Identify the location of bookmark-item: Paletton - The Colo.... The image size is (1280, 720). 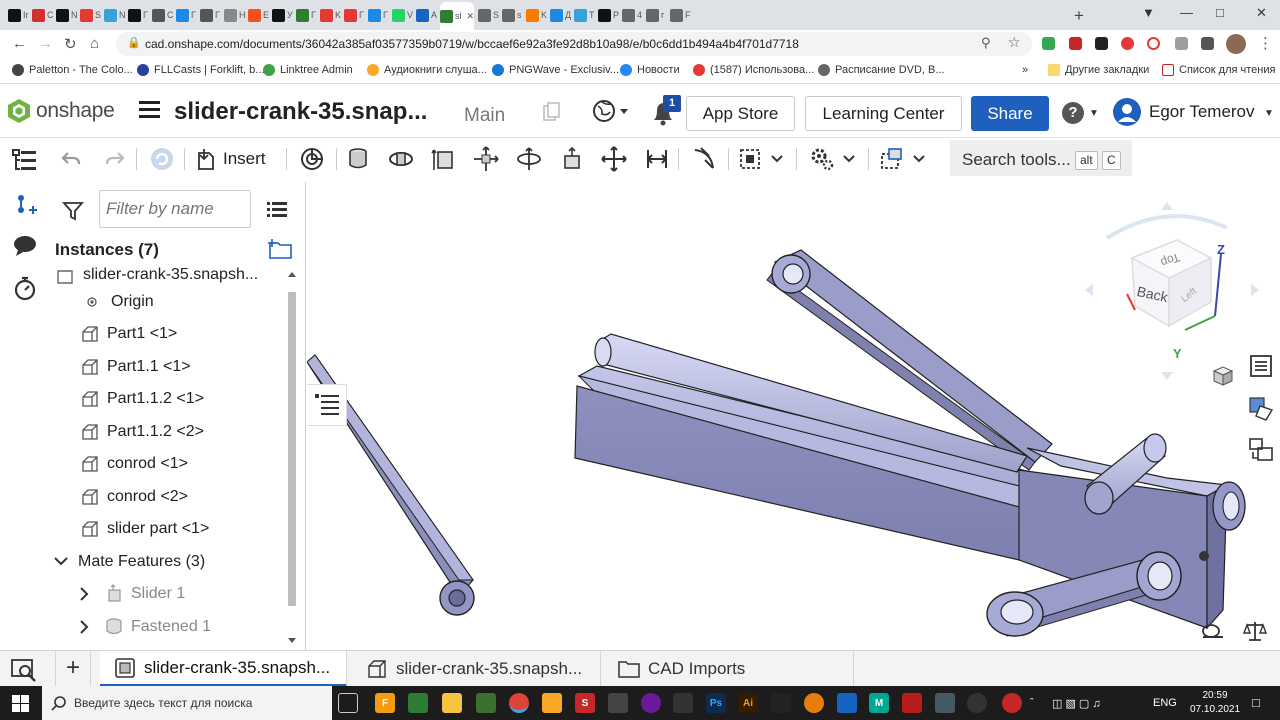
(72, 70).